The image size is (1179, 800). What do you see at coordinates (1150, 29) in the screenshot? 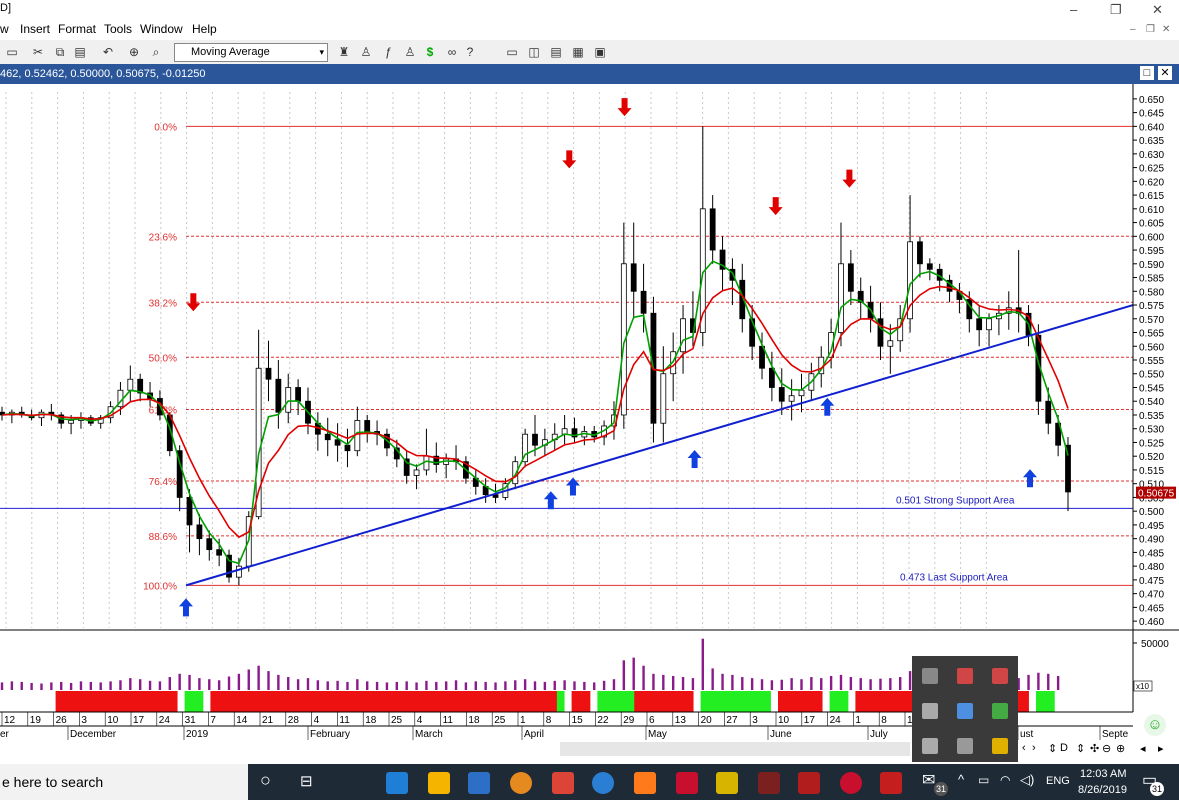
I see `inner-restore-button: ❐` at bounding box center [1150, 29].